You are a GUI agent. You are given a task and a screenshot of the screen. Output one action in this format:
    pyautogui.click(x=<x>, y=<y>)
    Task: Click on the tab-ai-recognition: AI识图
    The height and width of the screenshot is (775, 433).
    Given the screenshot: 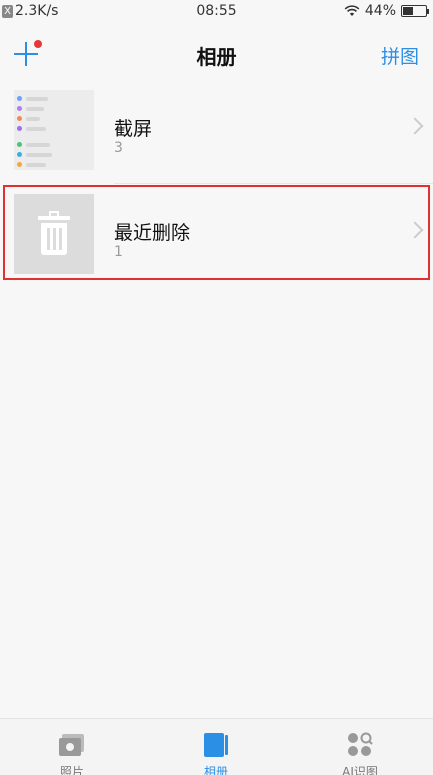 What is the action you would take?
    pyautogui.click(x=360, y=747)
    